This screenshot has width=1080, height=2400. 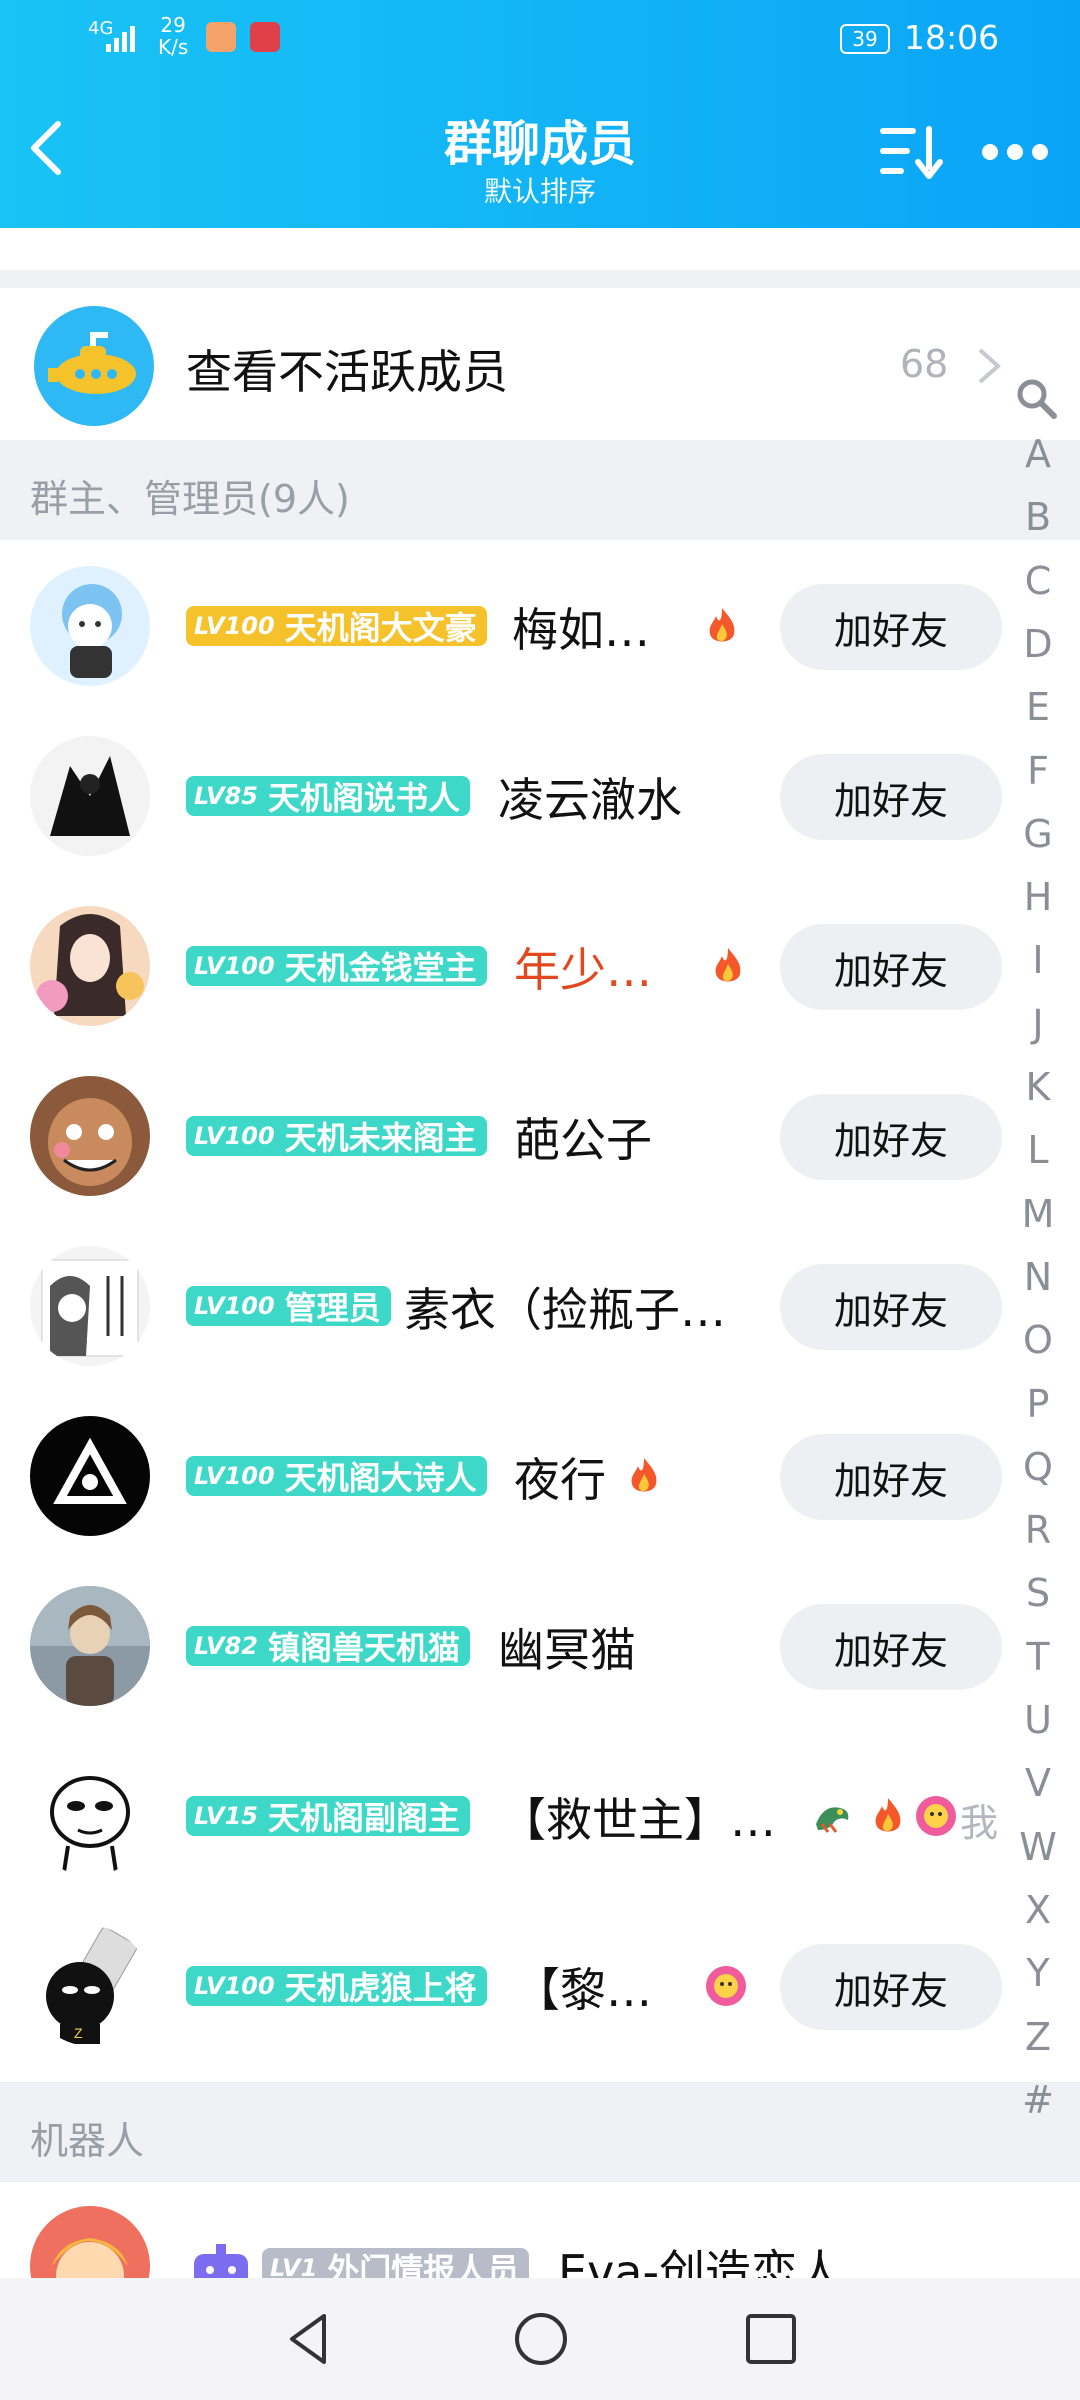 What do you see at coordinates (501, 625) in the screenshot?
I see `member-row: LV100 天机阁大文豪 梅如… 加好友` at bounding box center [501, 625].